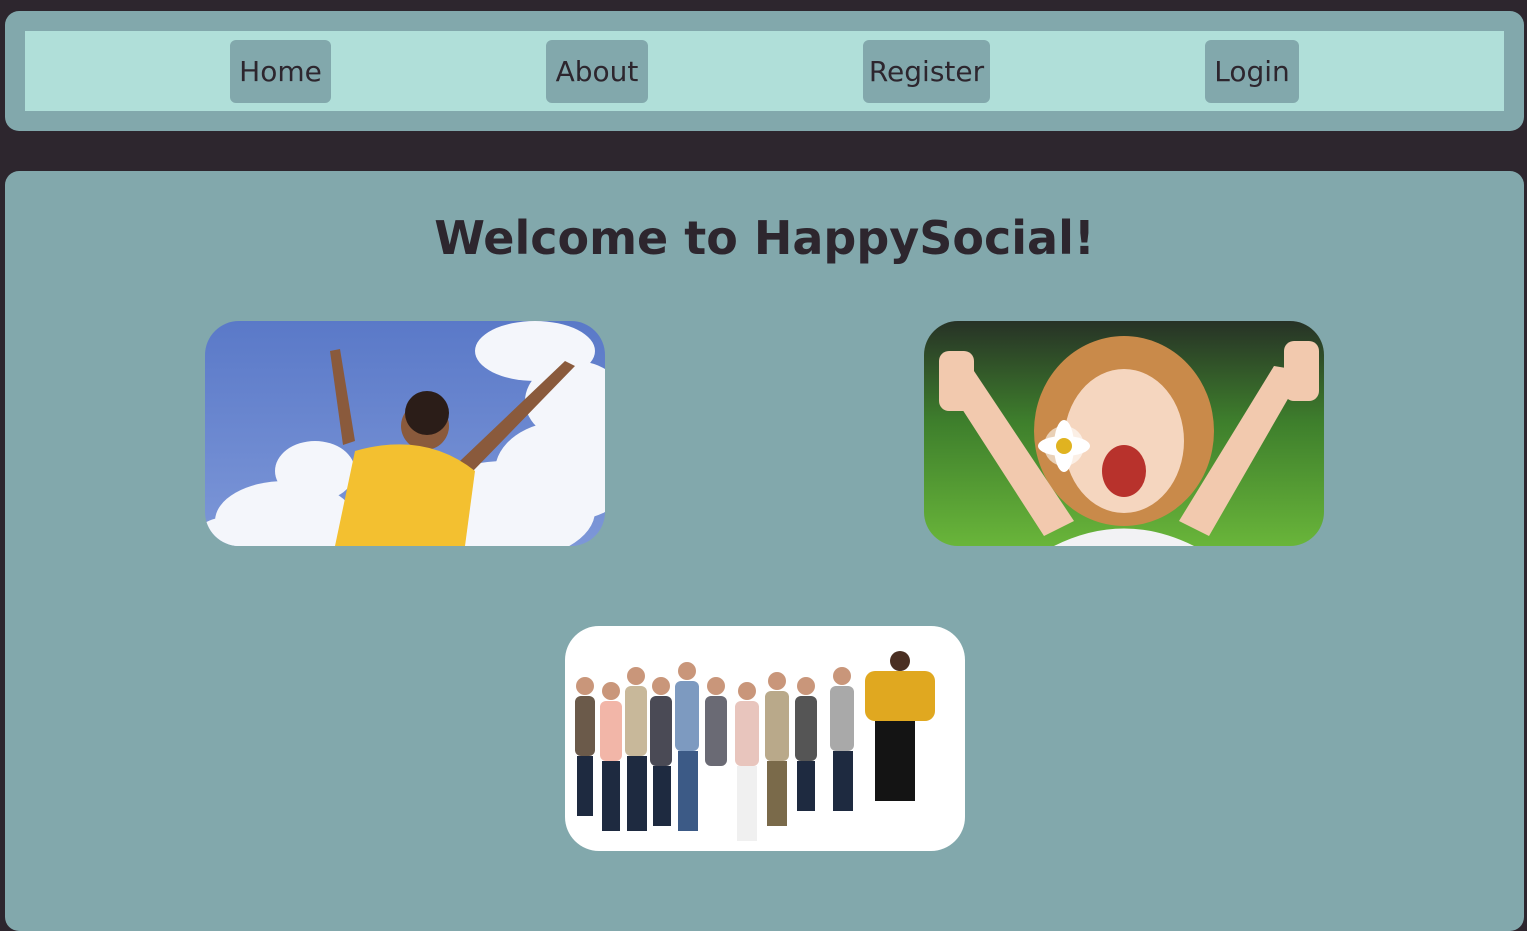  What do you see at coordinates (764, 238) in the screenshot?
I see `page-title: Welcome to HappySocial!` at bounding box center [764, 238].